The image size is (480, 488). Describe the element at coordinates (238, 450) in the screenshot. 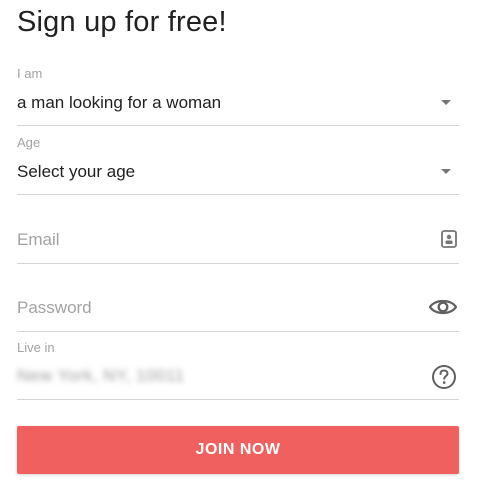

I see `join-now-button: JOIN NOW` at that location.